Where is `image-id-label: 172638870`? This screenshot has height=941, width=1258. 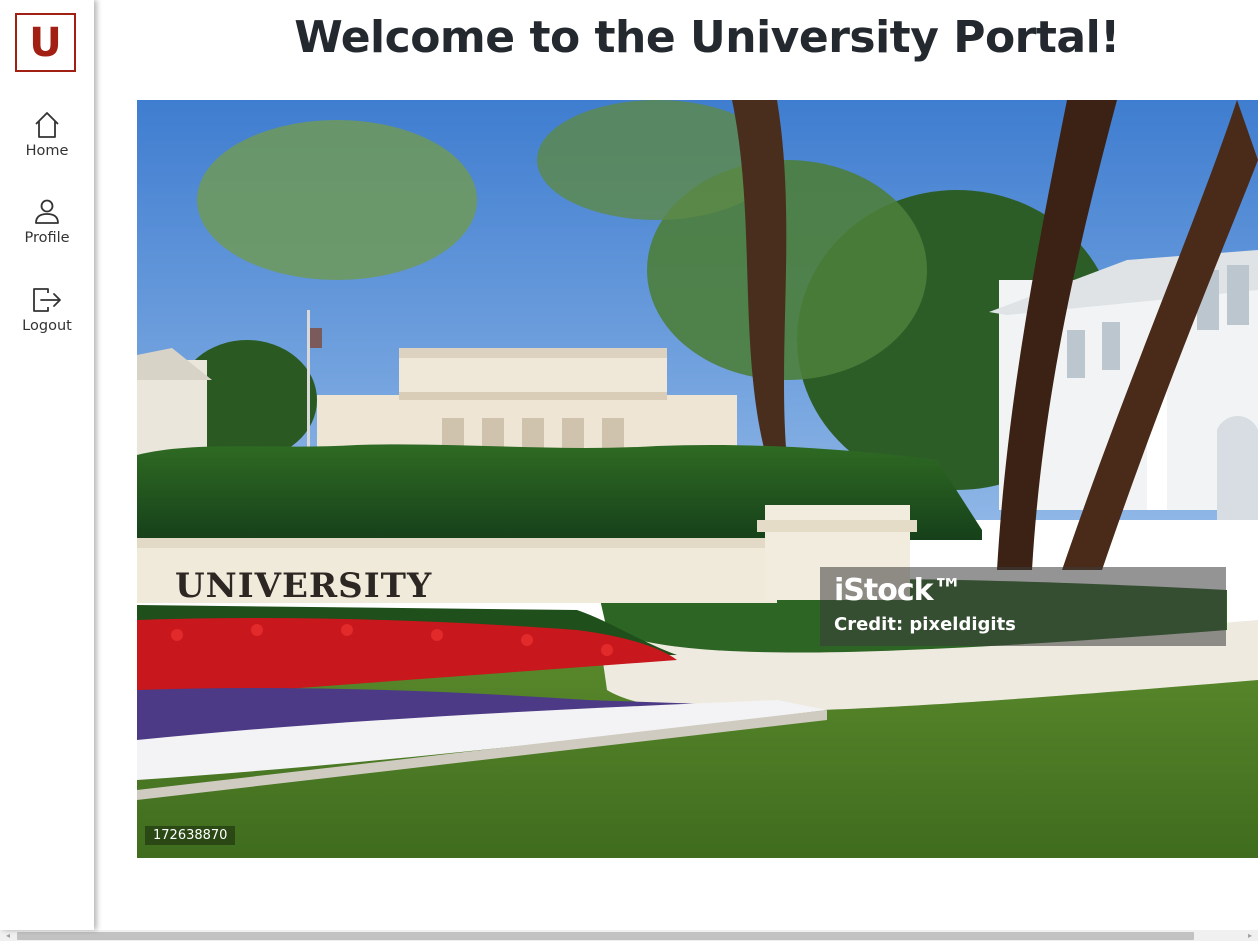 image-id-label: 172638870 is located at coordinates (190, 835).